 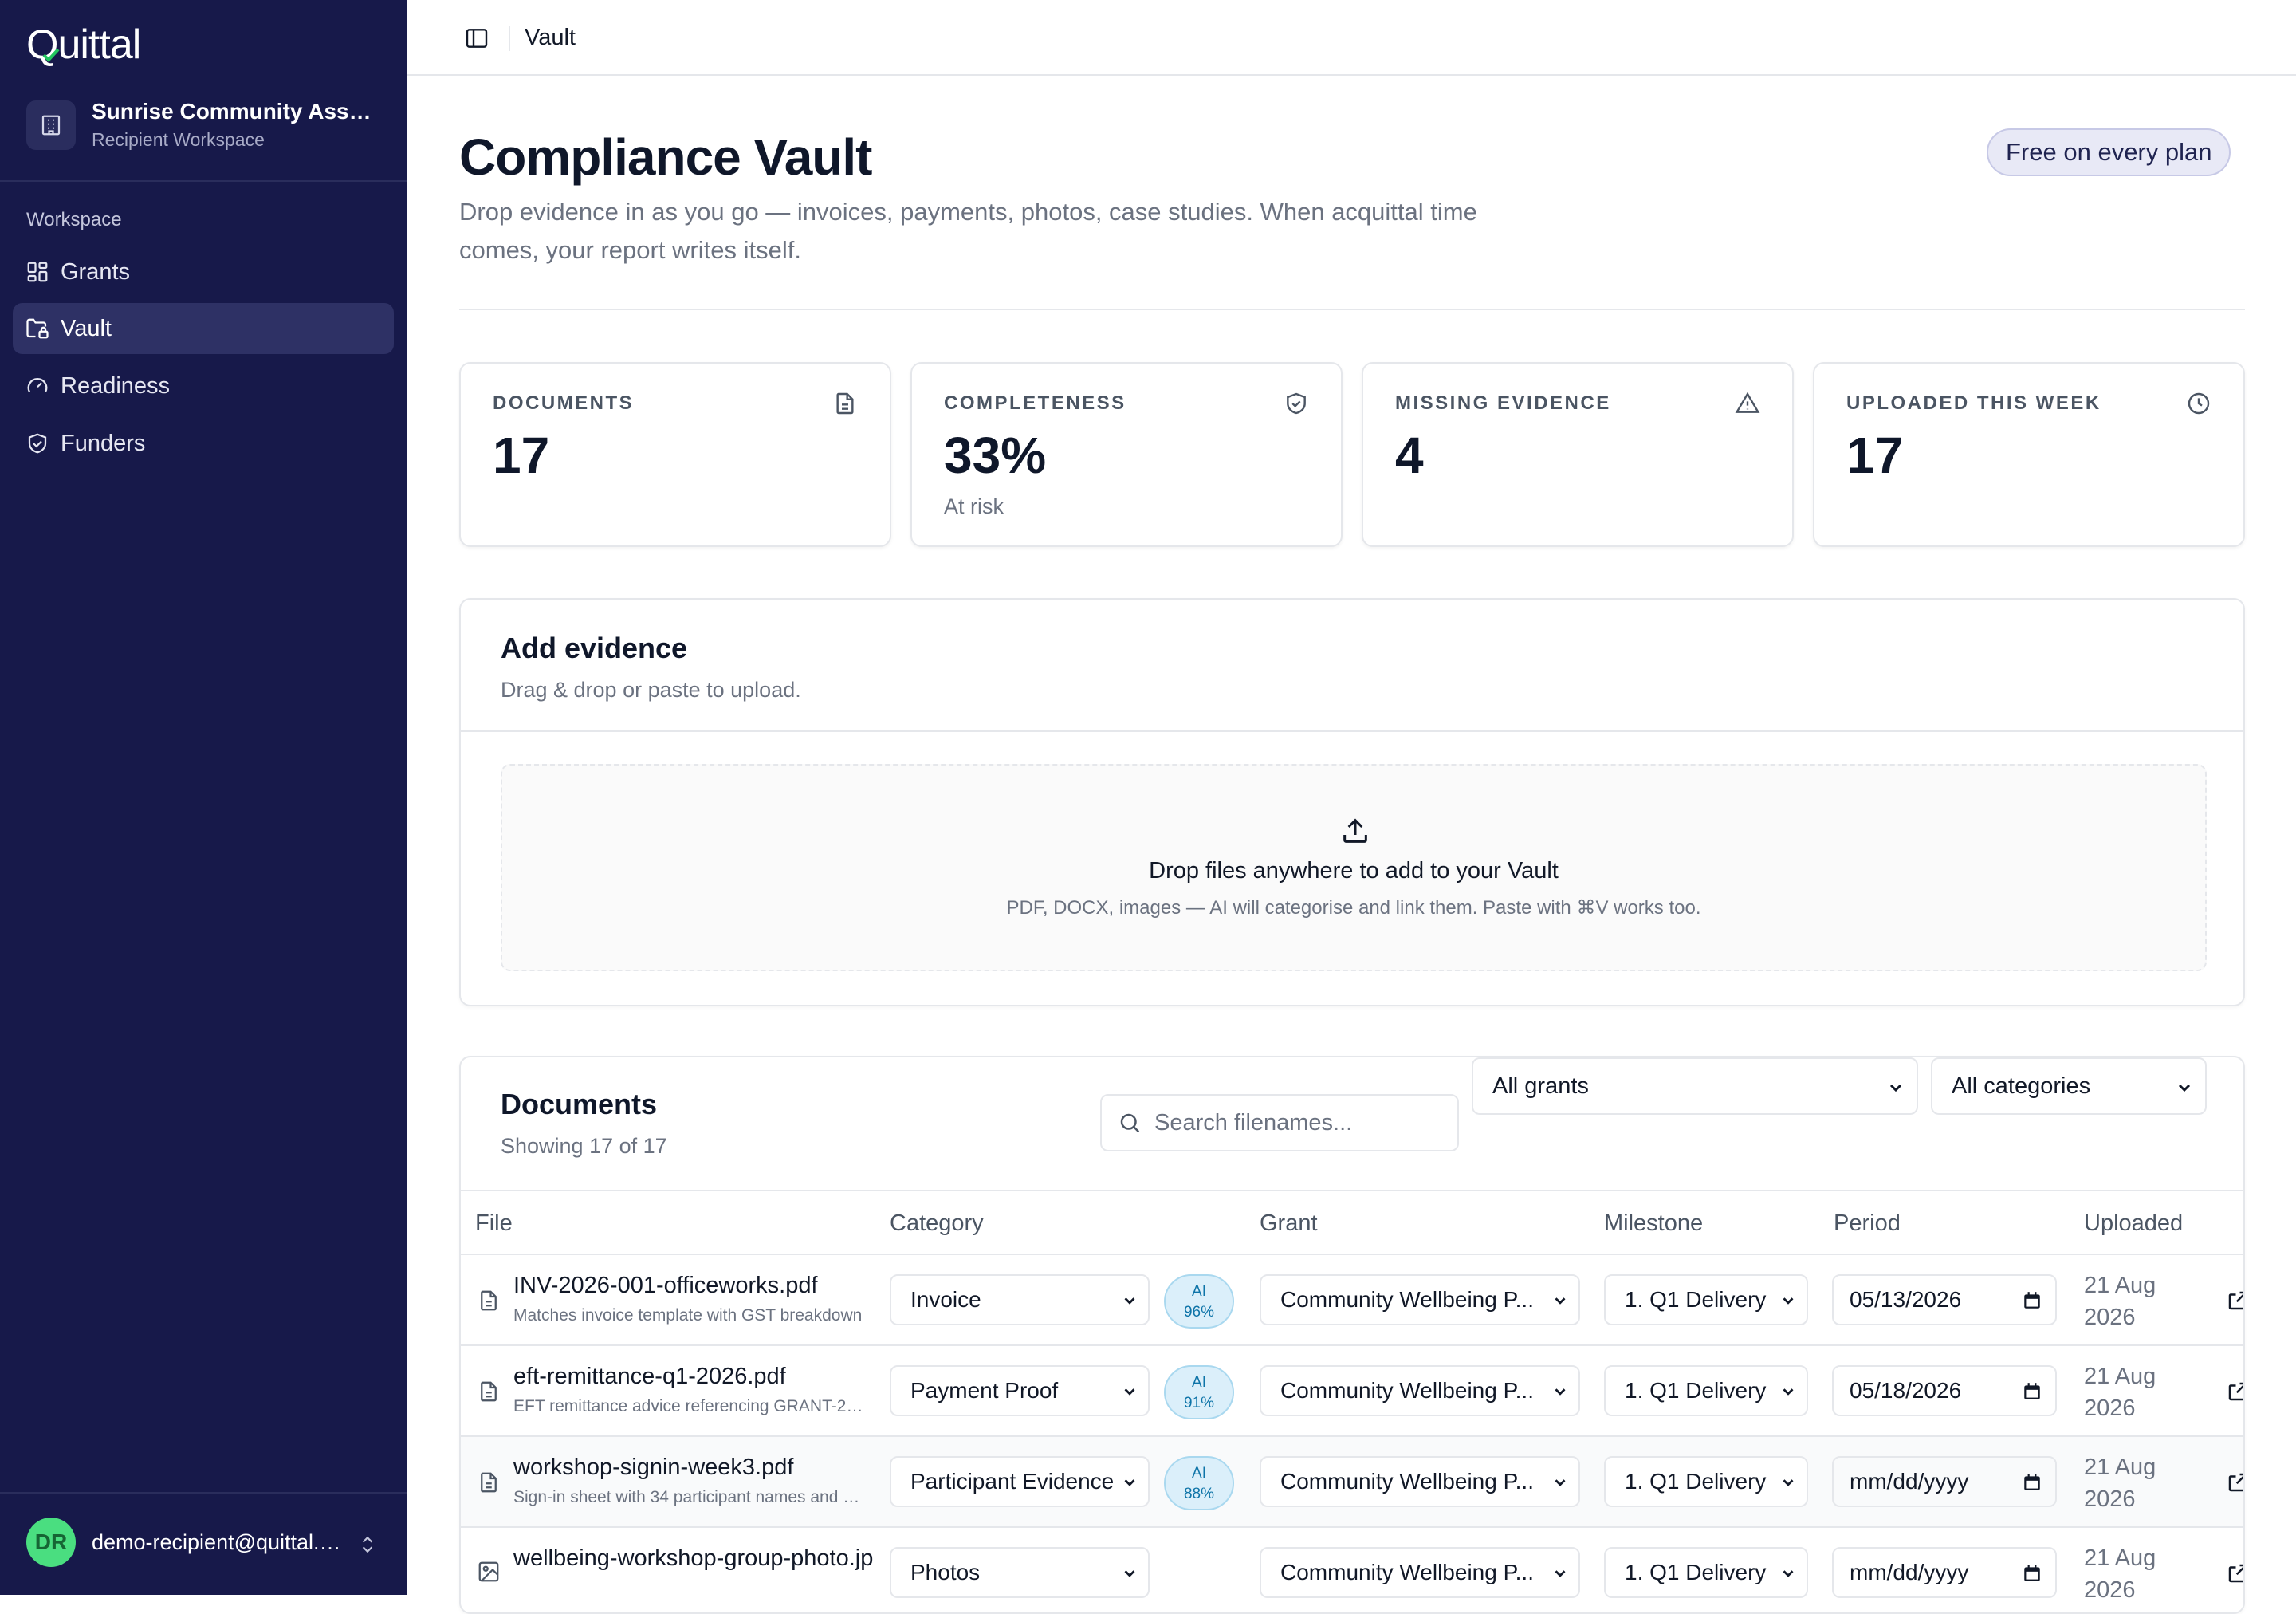 What do you see at coordinates (1503, 403) in the screenshot?
I see `stat-label: MISSING EVIDENCE` at bounding box center [1503, 403].